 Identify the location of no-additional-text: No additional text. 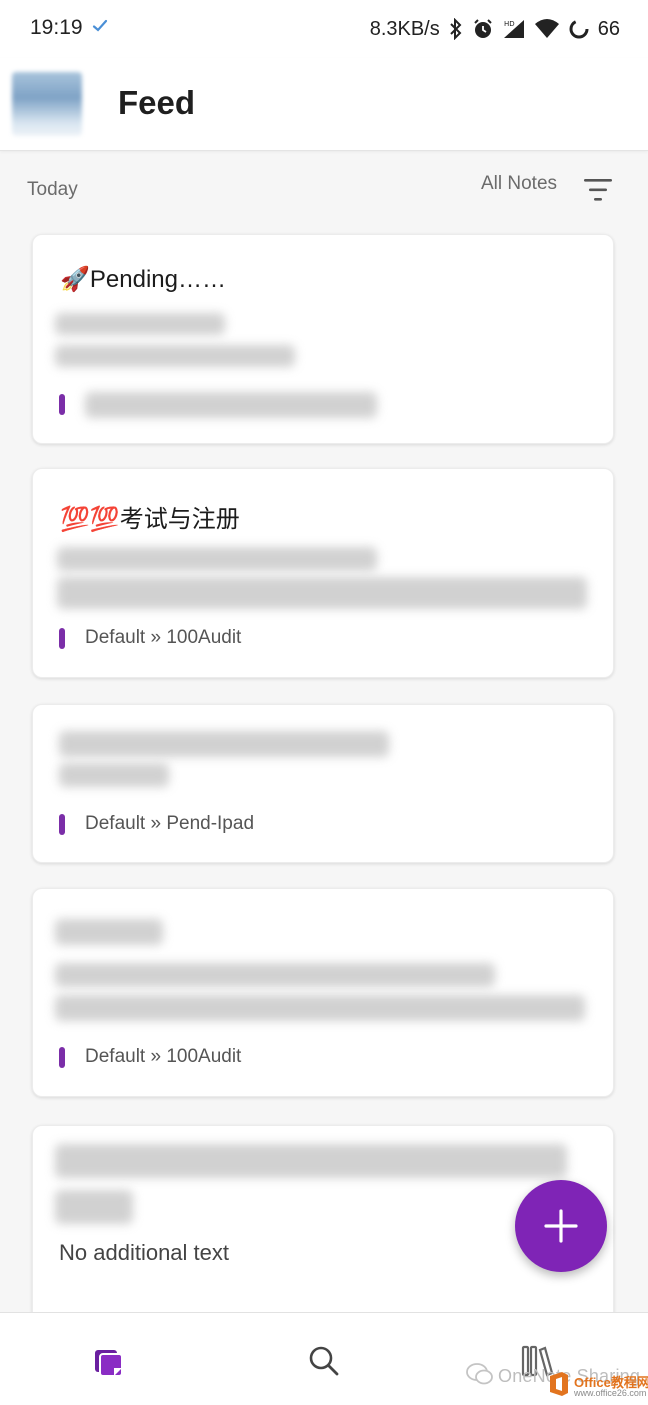
(144, 1252).